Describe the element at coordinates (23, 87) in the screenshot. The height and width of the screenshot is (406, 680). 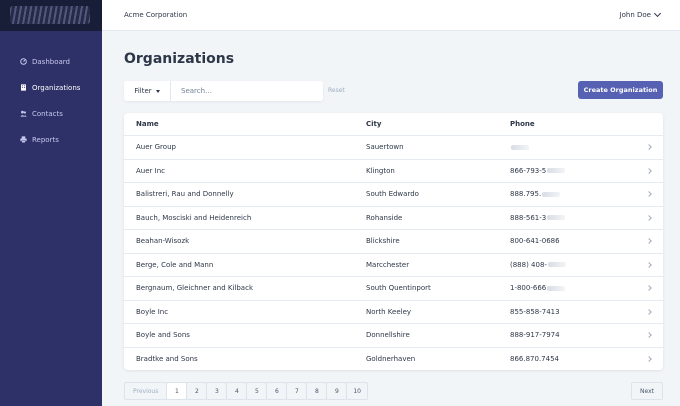
I see `building-icon` at that location.